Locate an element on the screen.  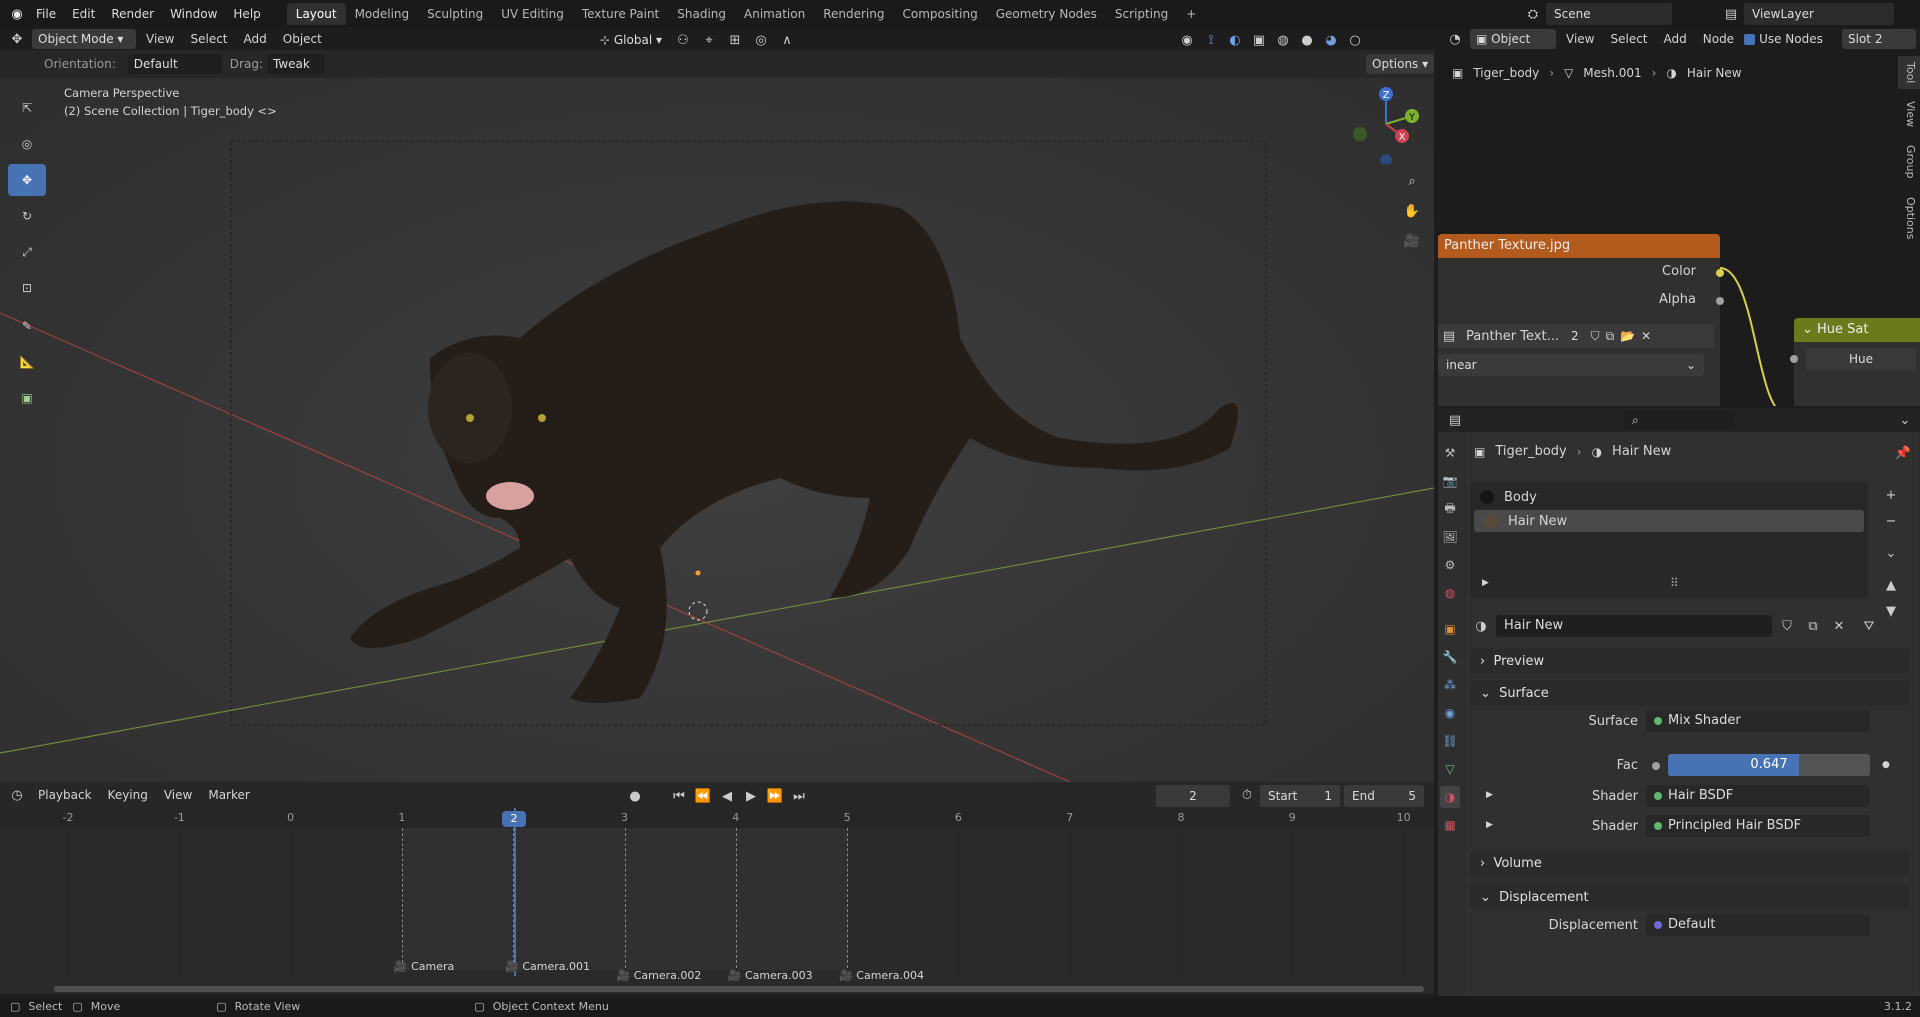
unlink-icon: ✕ is located at coordinates (1646, 336).